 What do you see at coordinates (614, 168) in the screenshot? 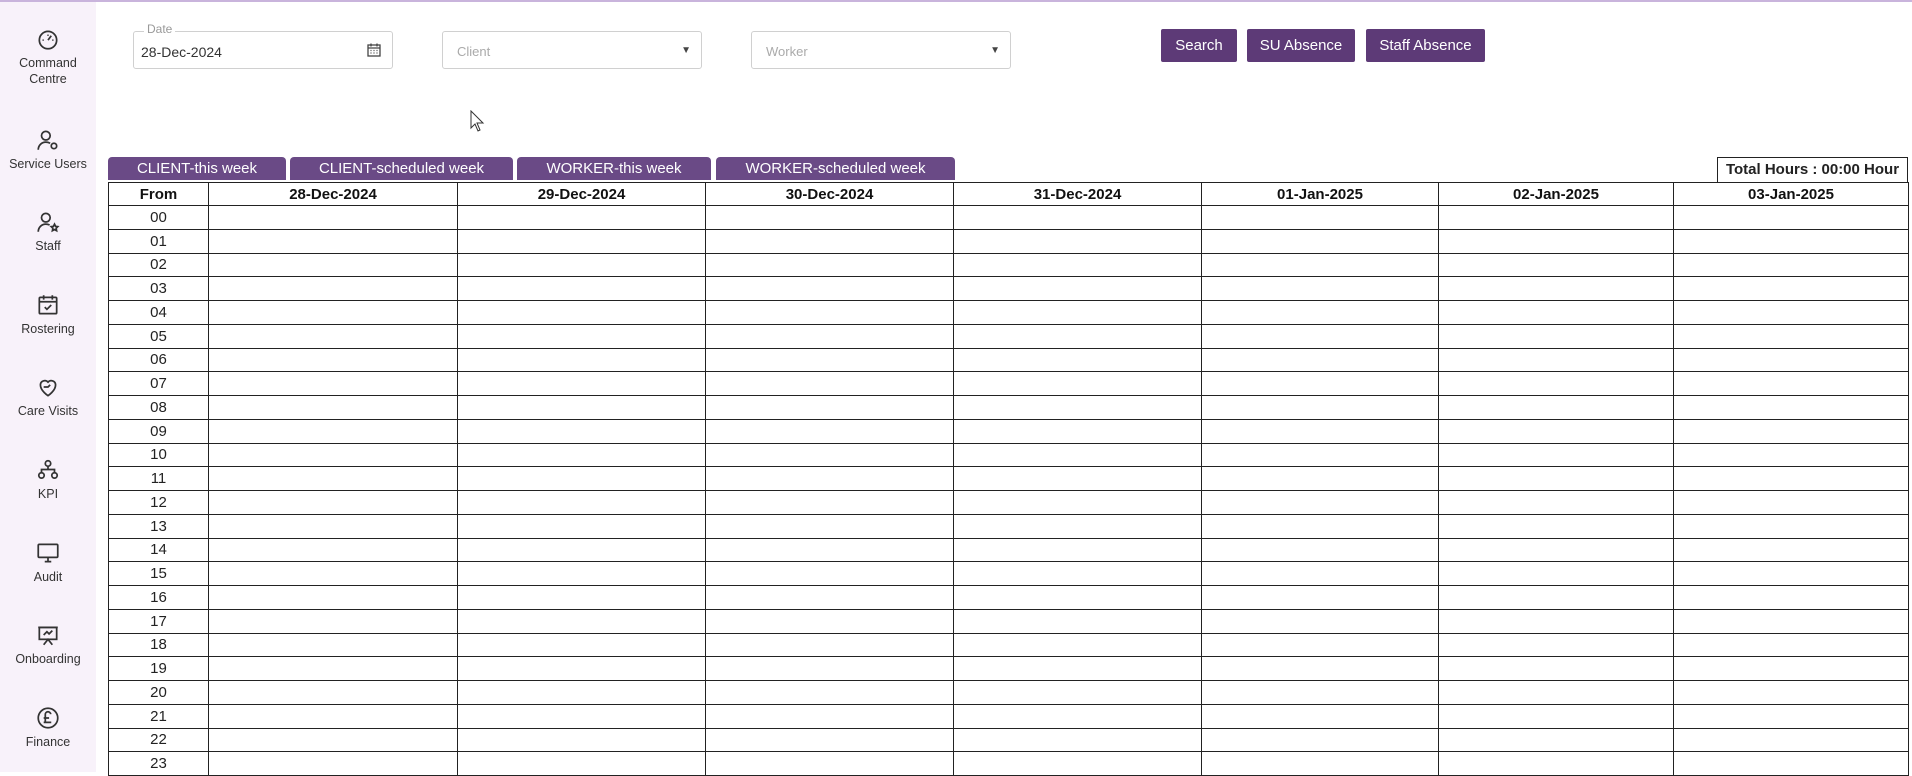
I see `tab-worker-this-week: WORKER-this week` at bounding box center [614, 168].